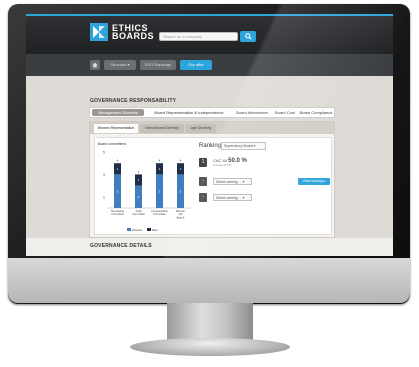  I want to click on logo-mark-icon, so click(99, 32).